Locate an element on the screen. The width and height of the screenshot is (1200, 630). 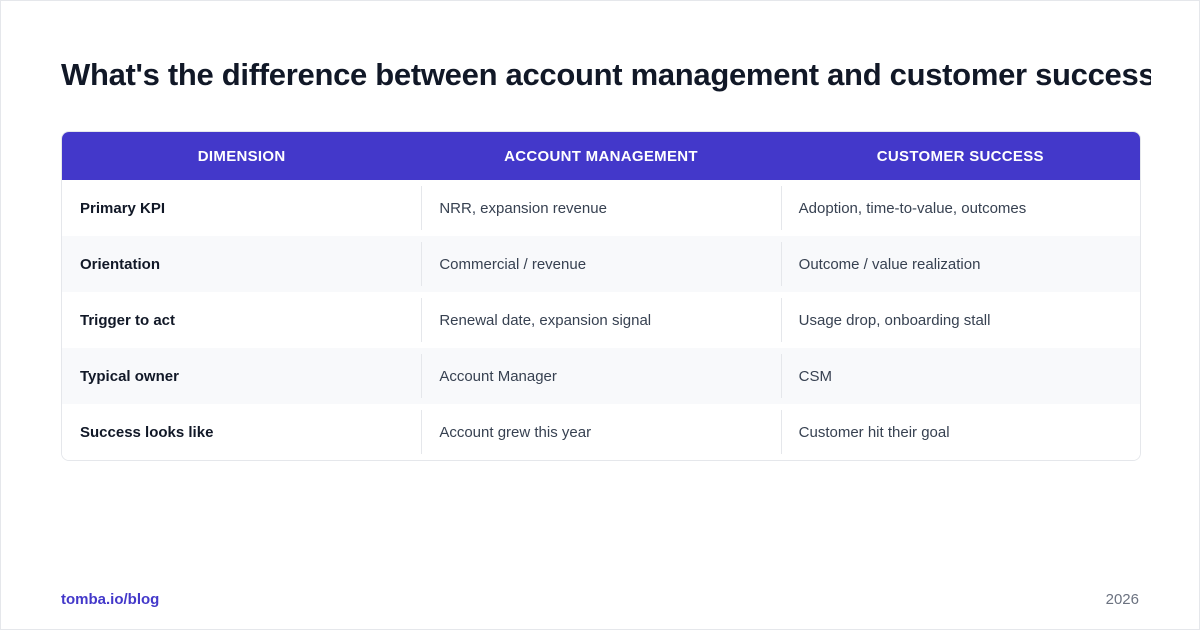
footer-brand-link: tomba.io/blog is located at coordinates (110, 599).